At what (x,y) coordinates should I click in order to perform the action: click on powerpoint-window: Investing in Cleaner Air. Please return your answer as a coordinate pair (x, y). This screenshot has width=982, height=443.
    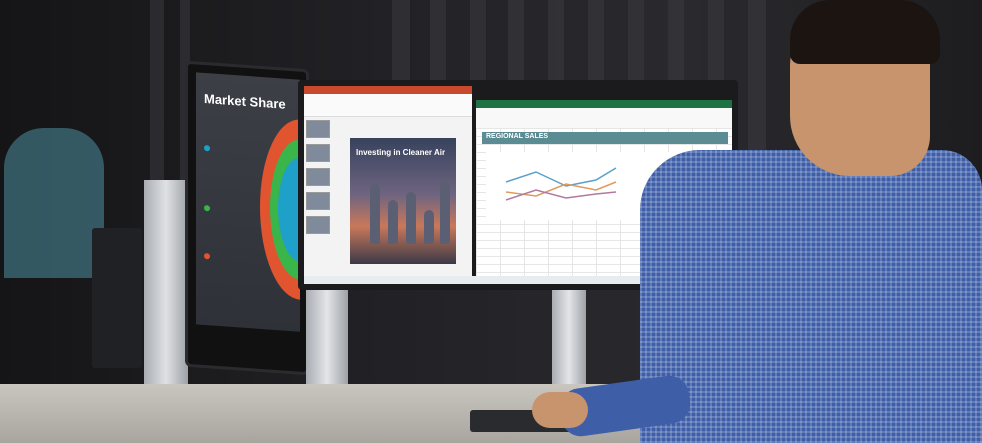
    Looking at the image, I should click on (388, 181).